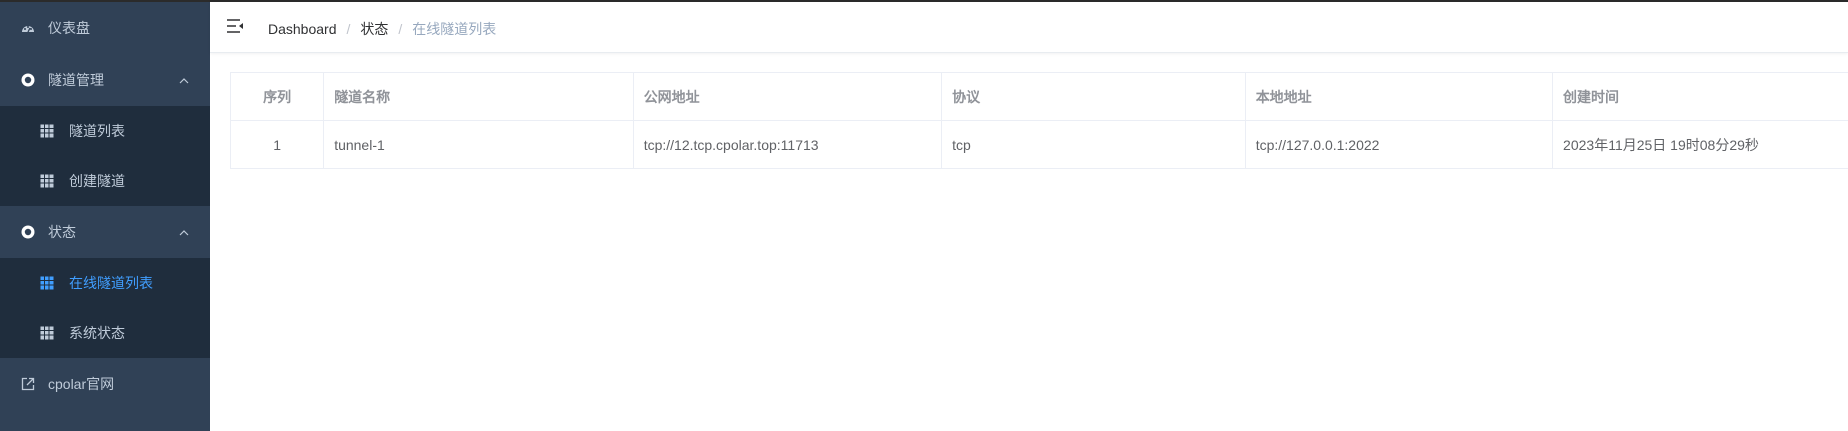  What do you see at coordinates (478, 96) in the screenshot?
I see `column-header-name: 隧道名称` at bounding box center [478, 96].